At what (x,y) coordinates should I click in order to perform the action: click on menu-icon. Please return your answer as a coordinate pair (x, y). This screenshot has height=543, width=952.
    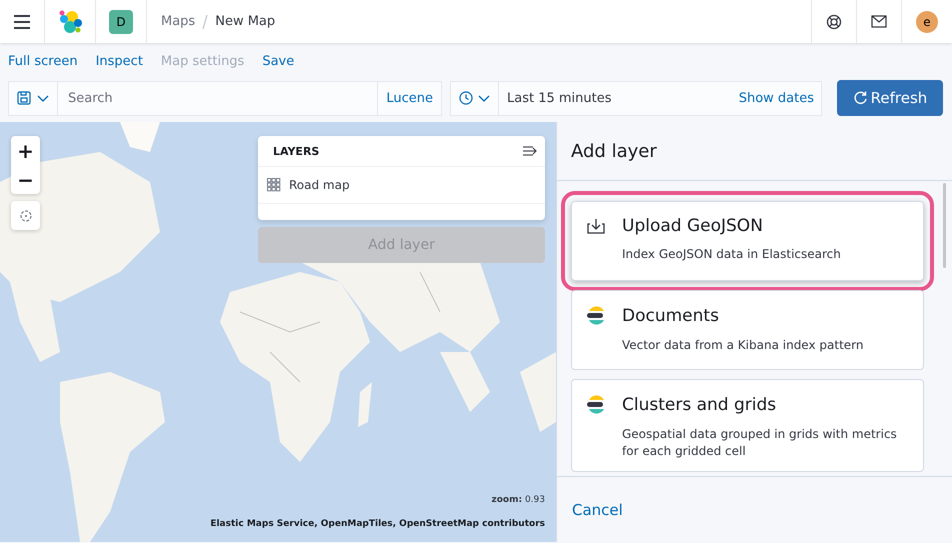
    Looking at the image, I should click on (22, 21).